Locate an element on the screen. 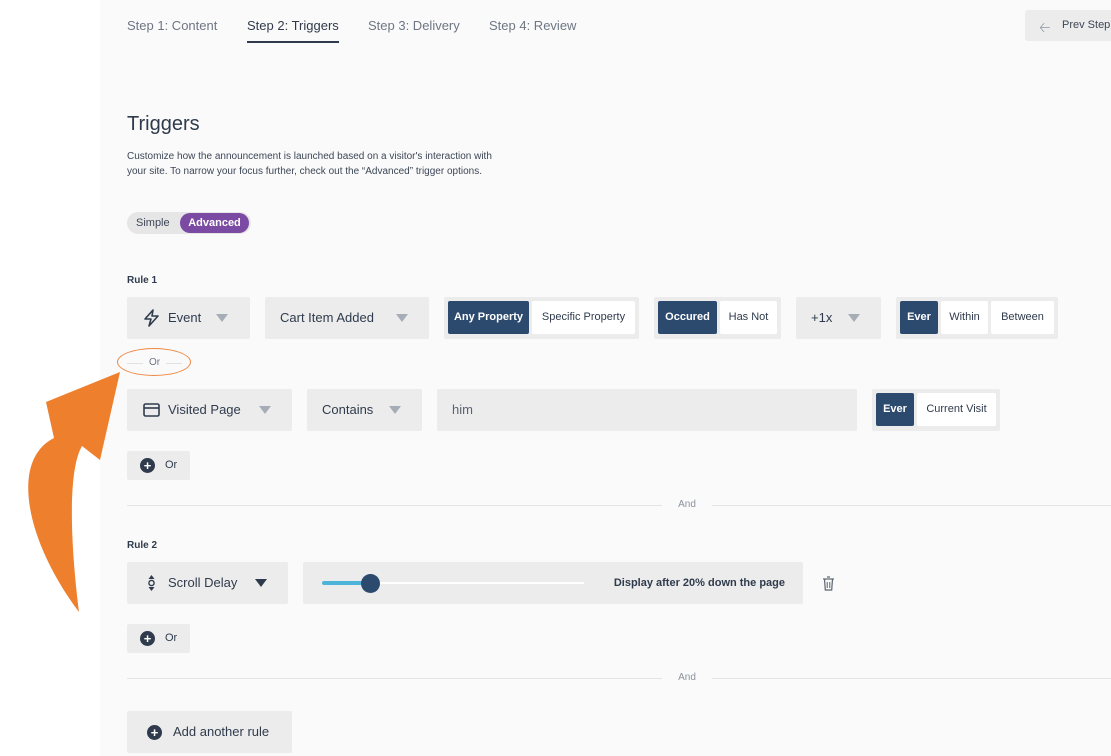 The image size is (1111, 756). event-value-dropdown: Cart Item Added is located at coordinates (347, 318).